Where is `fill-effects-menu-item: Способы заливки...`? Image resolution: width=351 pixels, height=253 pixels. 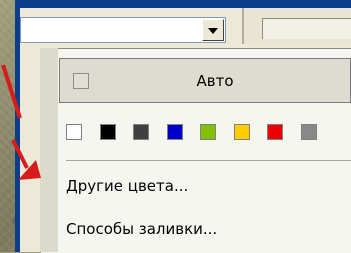
fill-effects-menu-item: Способы заливки... is located at coordinates (141, 229).